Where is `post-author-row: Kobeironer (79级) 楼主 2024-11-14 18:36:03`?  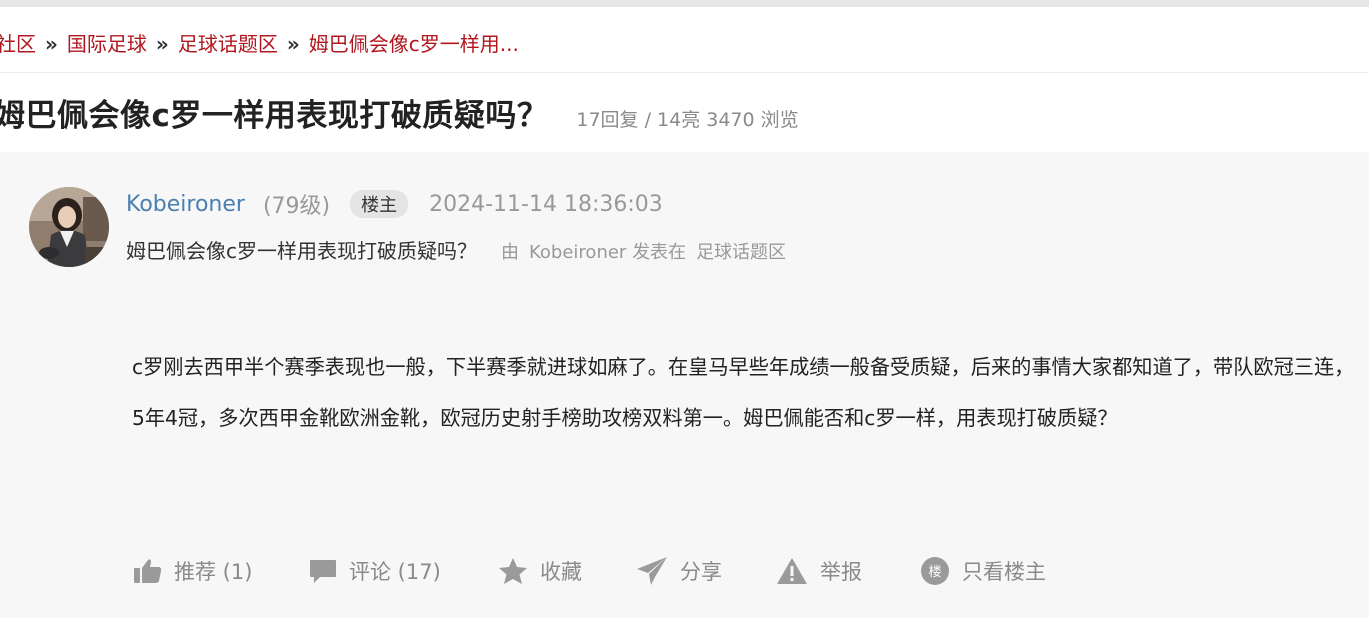 post-author-row: Kobeironer (79级) 楼主 2024-11-14 18:36:03 is located at coordinates (394, 204).